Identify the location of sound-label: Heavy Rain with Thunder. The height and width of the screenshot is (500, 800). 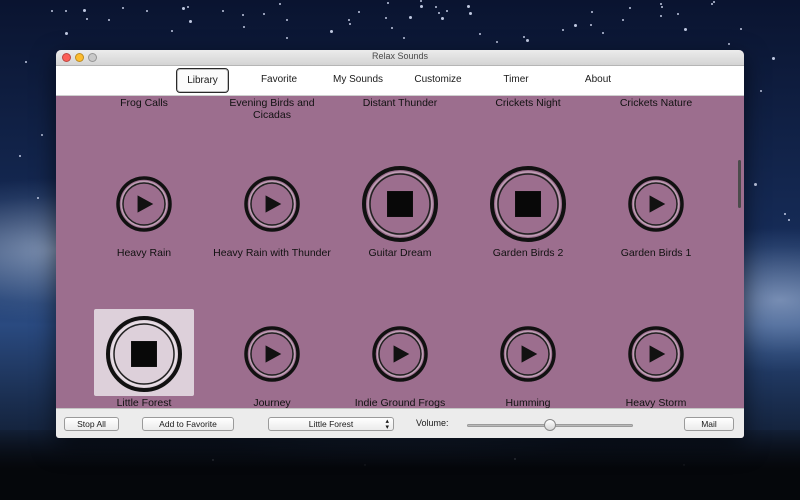
(272, 253).